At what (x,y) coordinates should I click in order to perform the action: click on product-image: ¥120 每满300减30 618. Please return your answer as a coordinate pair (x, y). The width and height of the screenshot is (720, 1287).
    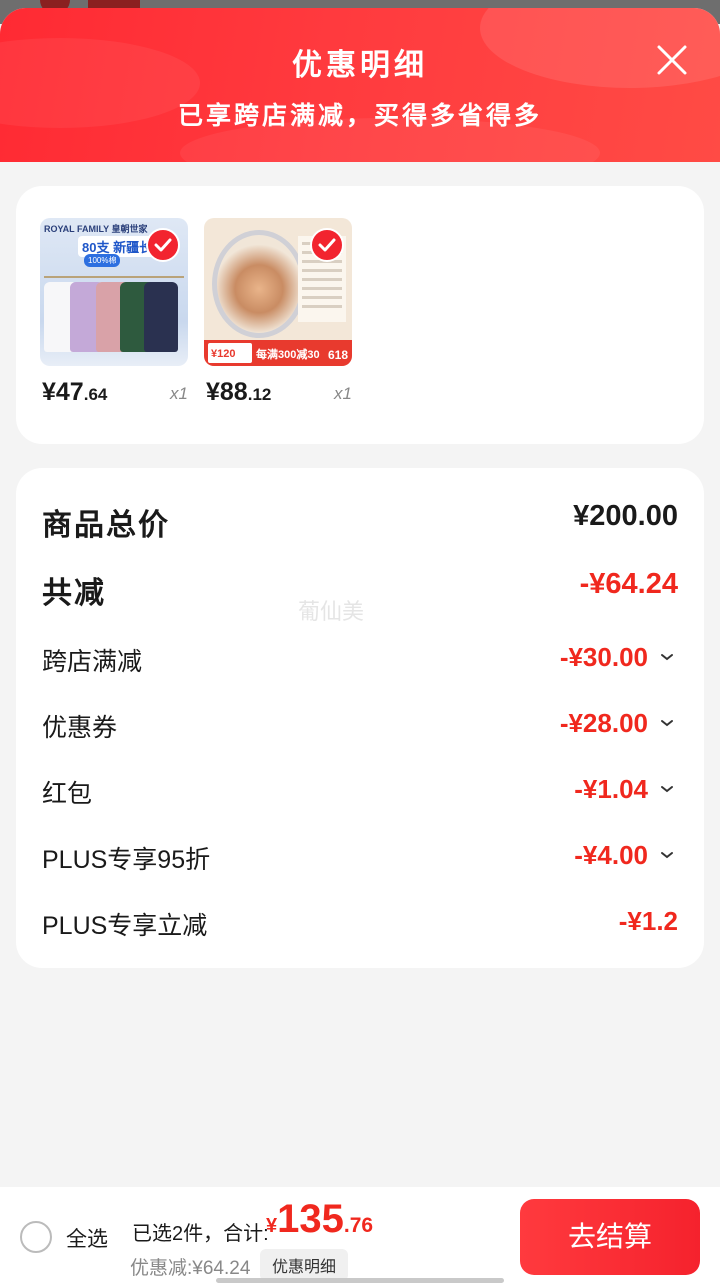
    Looking at the image, I should click on (278, 292).